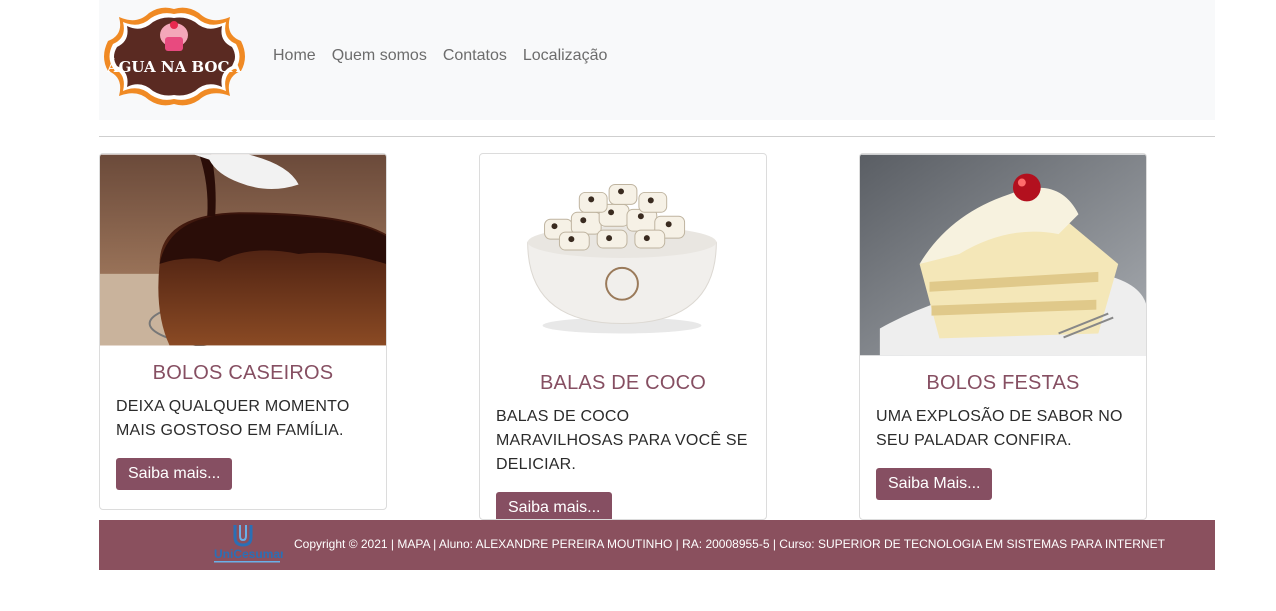 The image size is (1276, 611). I want to click on nav-item-home: Home, so click(294, 56).